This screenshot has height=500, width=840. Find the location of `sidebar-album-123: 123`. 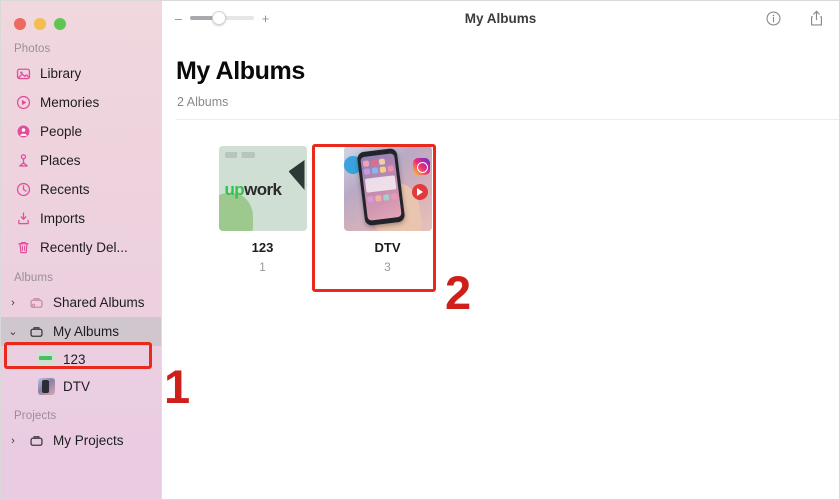

sidebar-album-123: 123 is located at coordinates (81, 359).